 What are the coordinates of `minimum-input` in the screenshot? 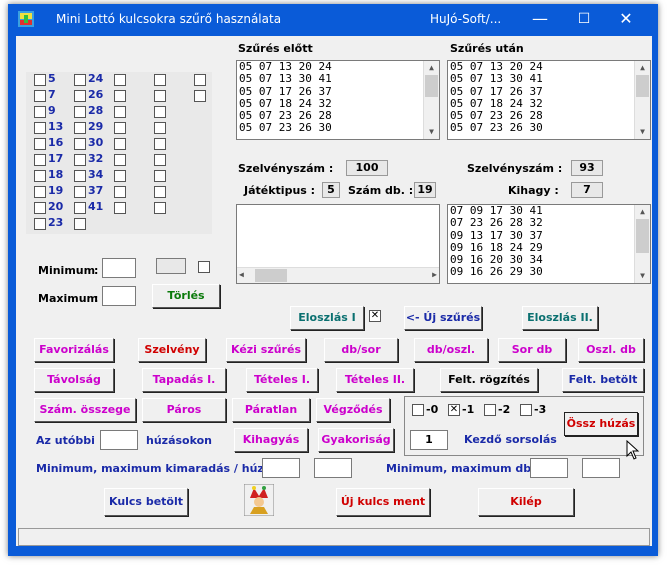 It's located at (119, 268).